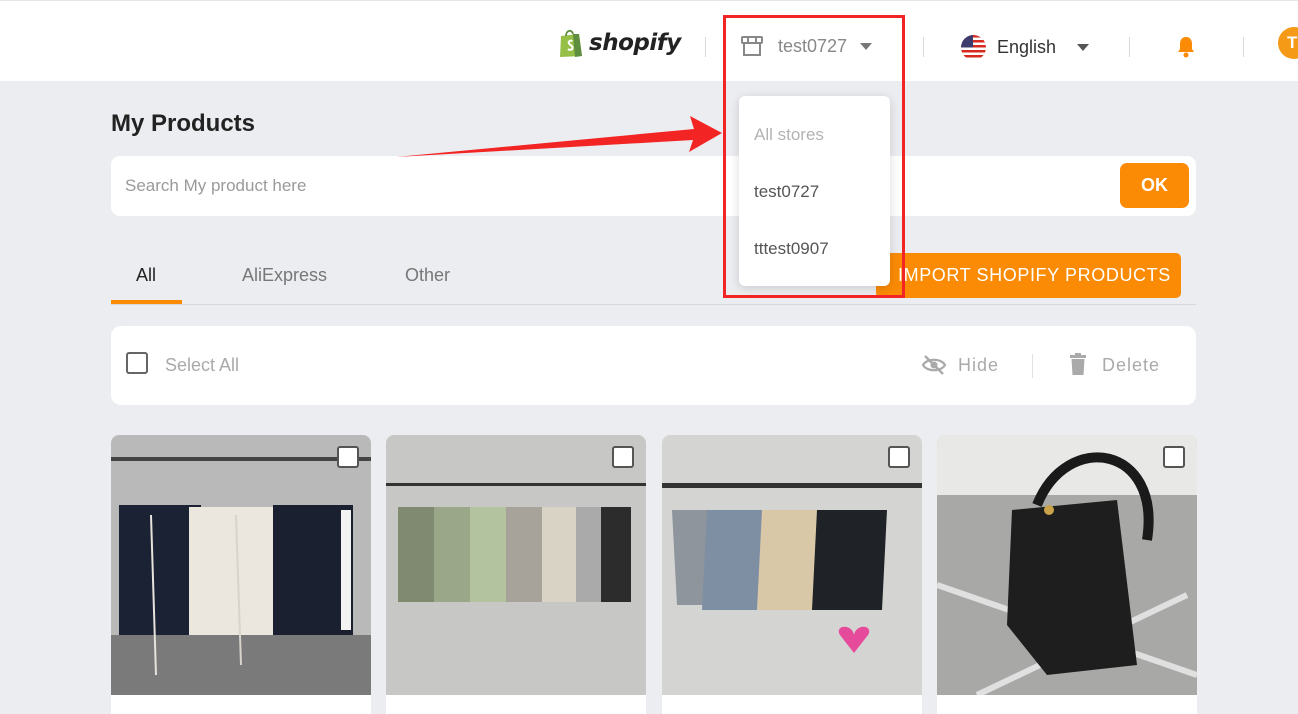 Image resolution: width=1298 pixels, height=714 pixels. What do you see at coordinates (284, 275) in the screenshot?
I see `tab-aliexpress: AliExpress` at bounding box center [284, 275].